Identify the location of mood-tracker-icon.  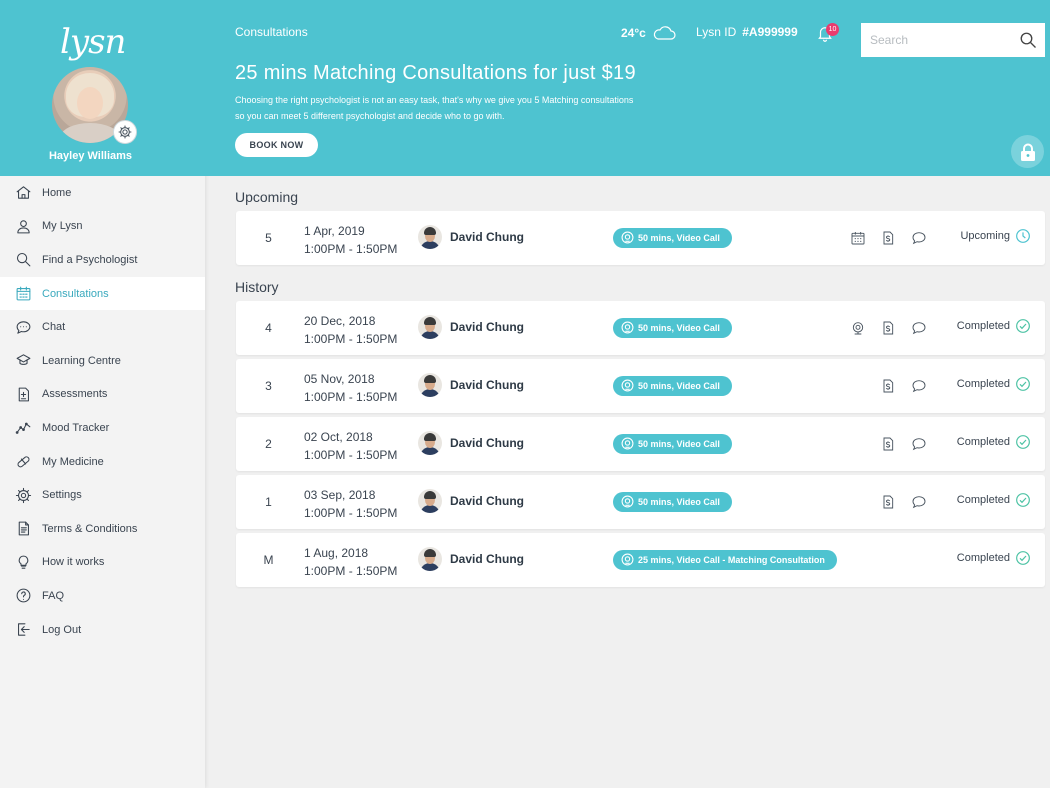
(23, 428).